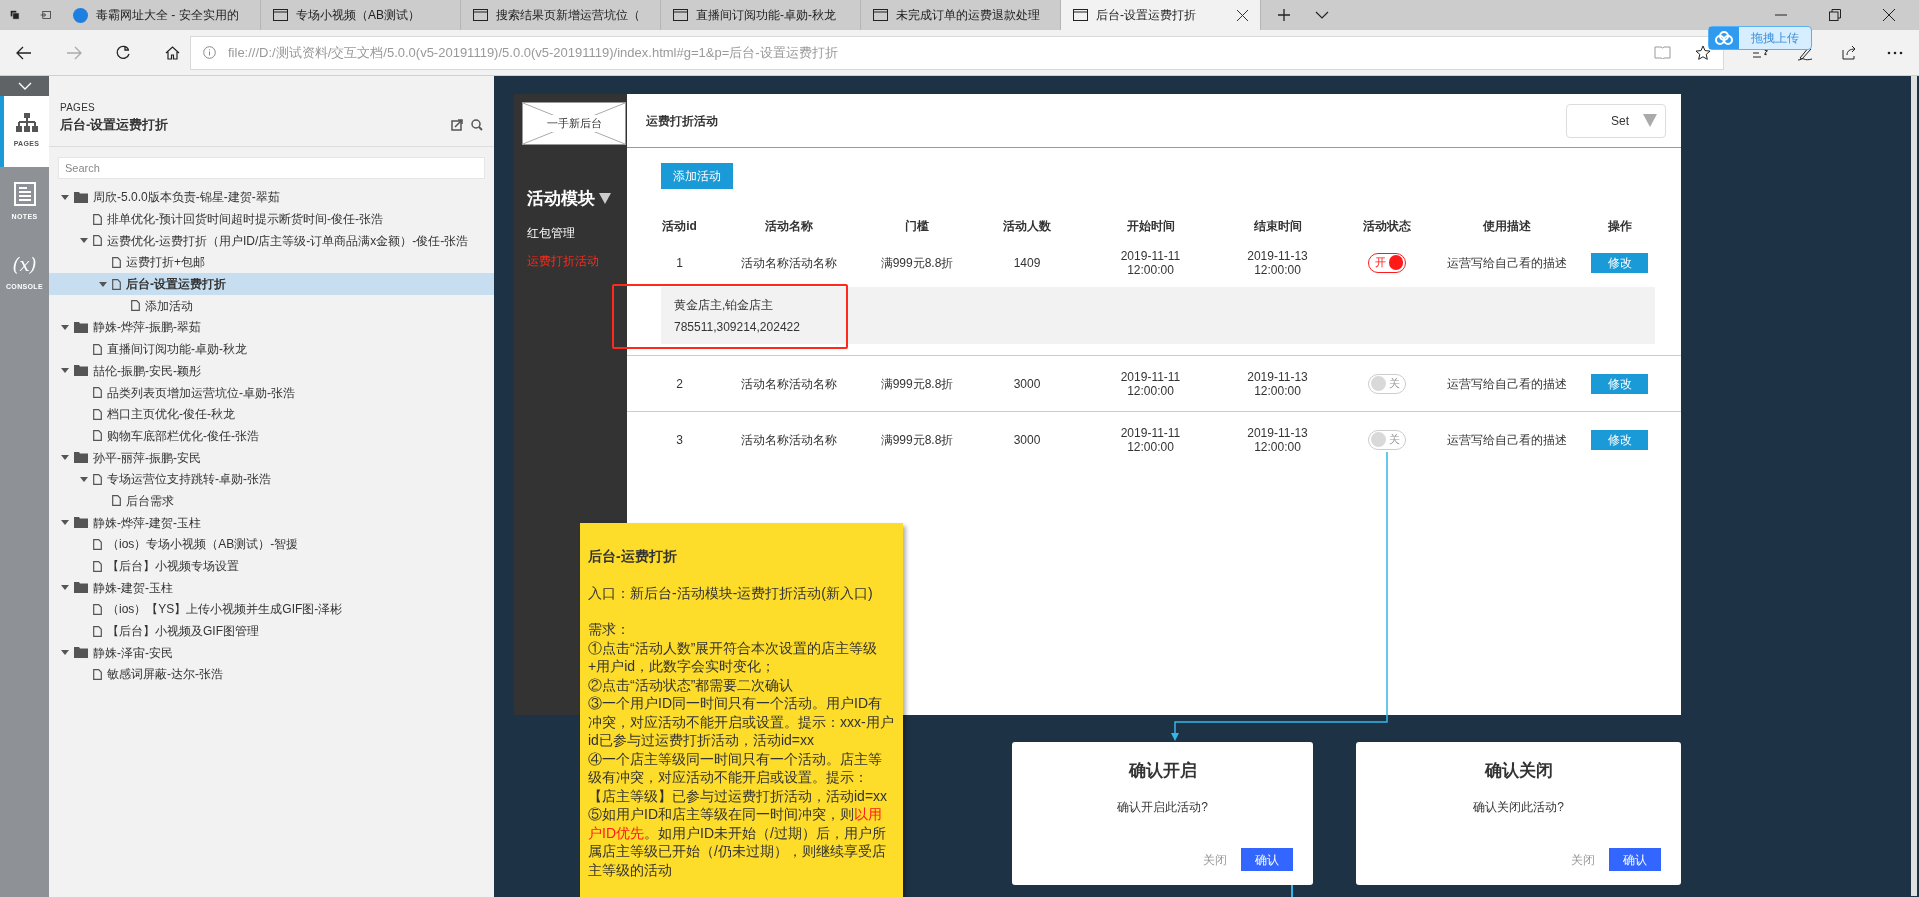  I want to click on refresh-icon, so click(123, 52).